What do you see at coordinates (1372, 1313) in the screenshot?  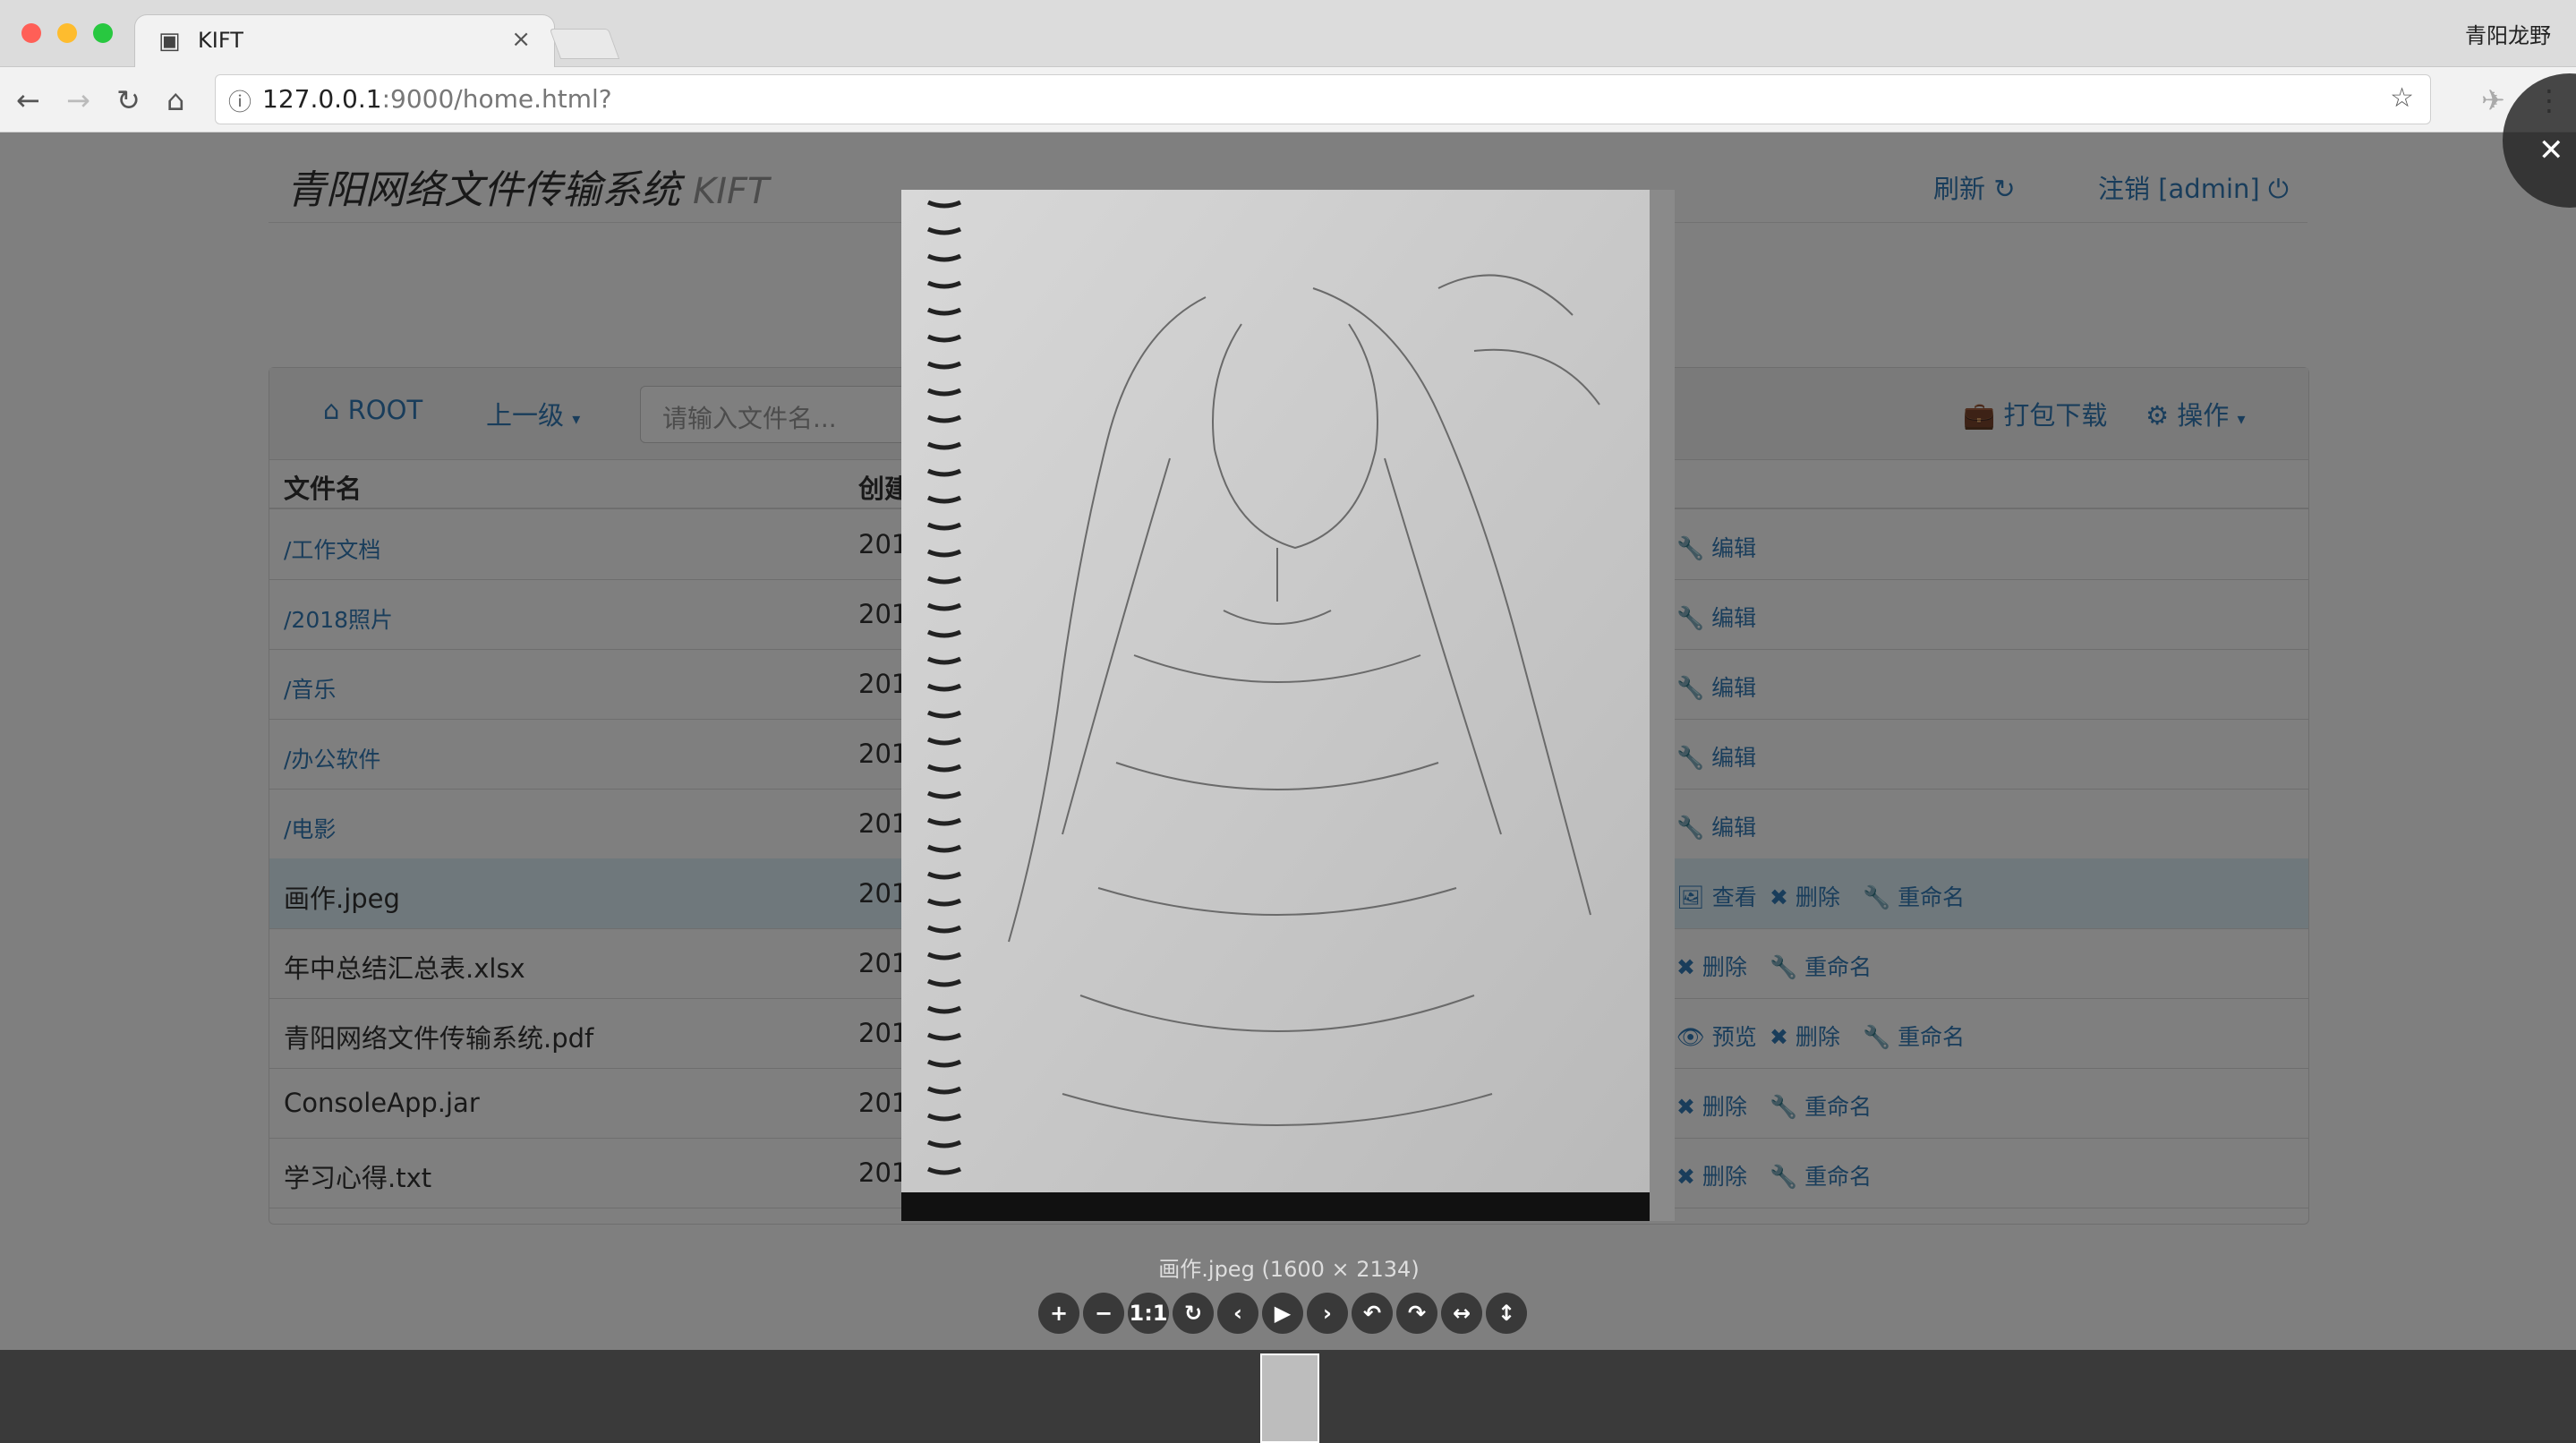 I see `viewer-tool-button: ↶` at bounding box center [1372, 1313].